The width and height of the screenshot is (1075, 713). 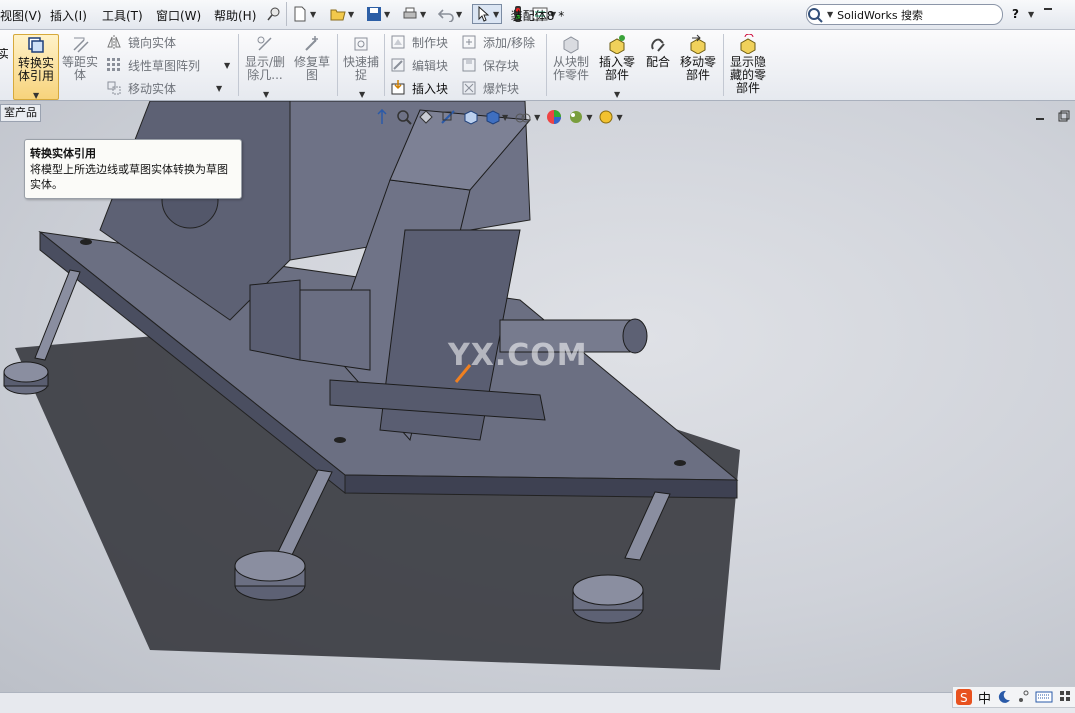 I want to click on print-button: ▼, so click(x=414, y=14).